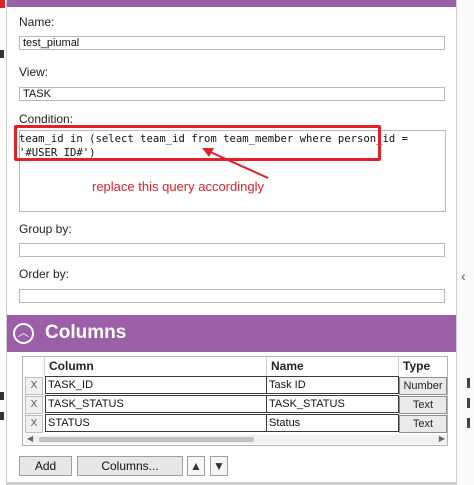 This screenshot has width=474, height=485. I want to click on table-row-name-cell: Task ID, so click(332, 385).